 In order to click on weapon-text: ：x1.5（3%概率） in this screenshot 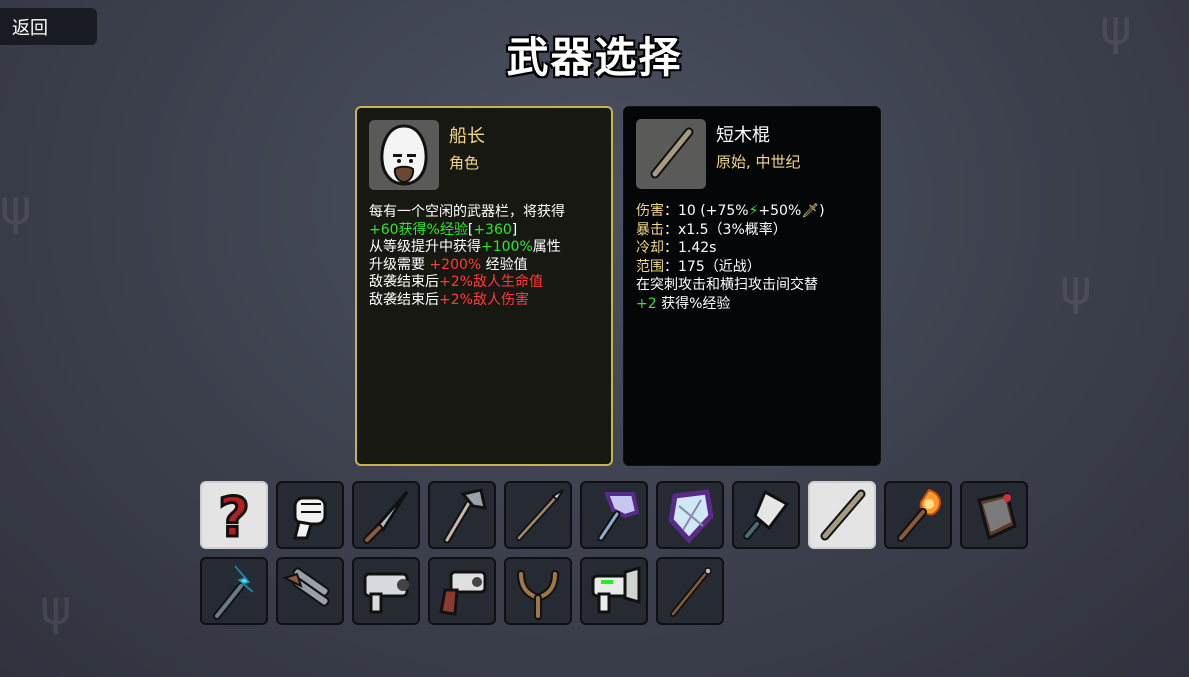, I will do `click(725, 229)`.